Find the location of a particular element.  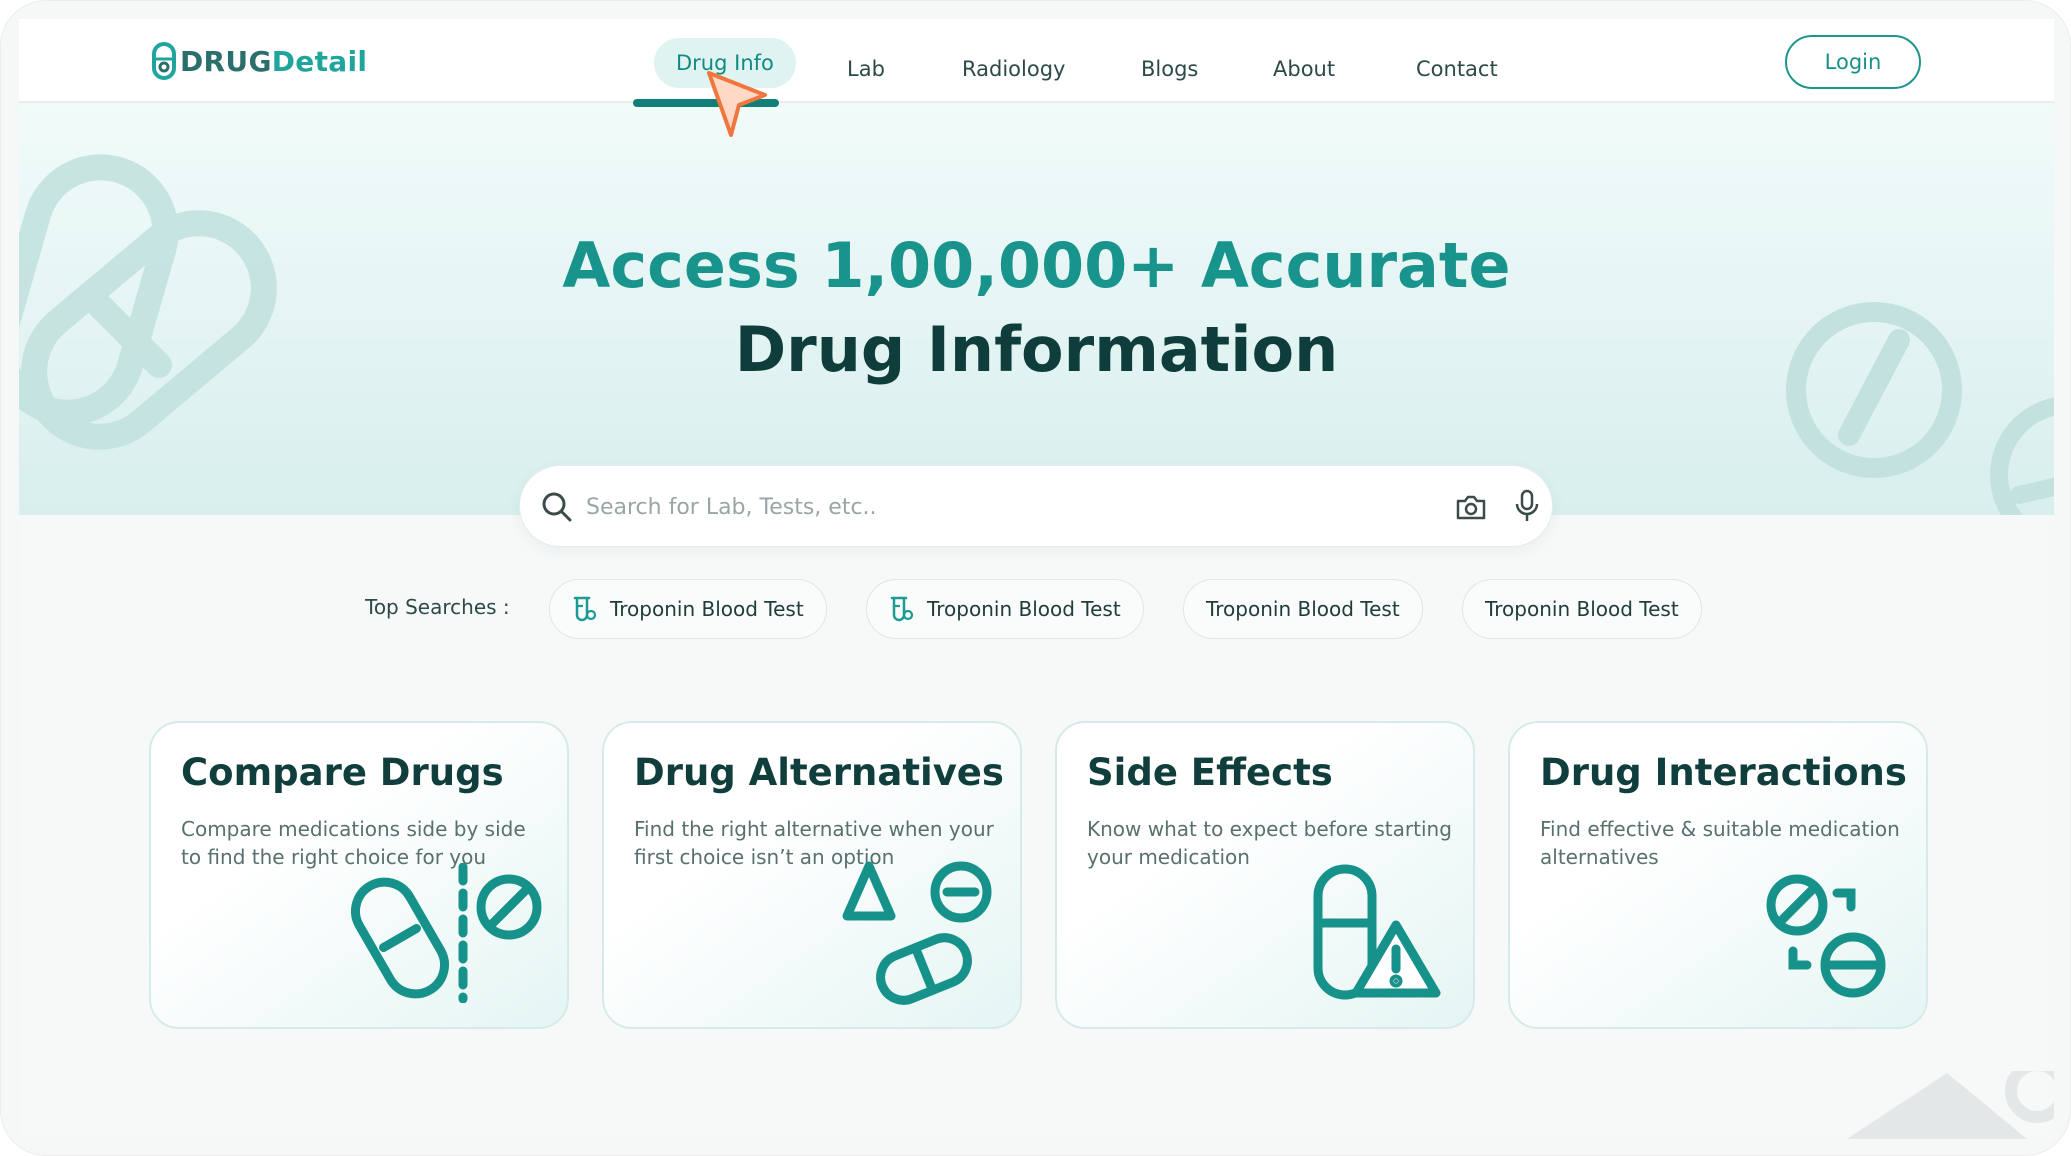

compare-pills-icon is located at coordinates (446, 933).